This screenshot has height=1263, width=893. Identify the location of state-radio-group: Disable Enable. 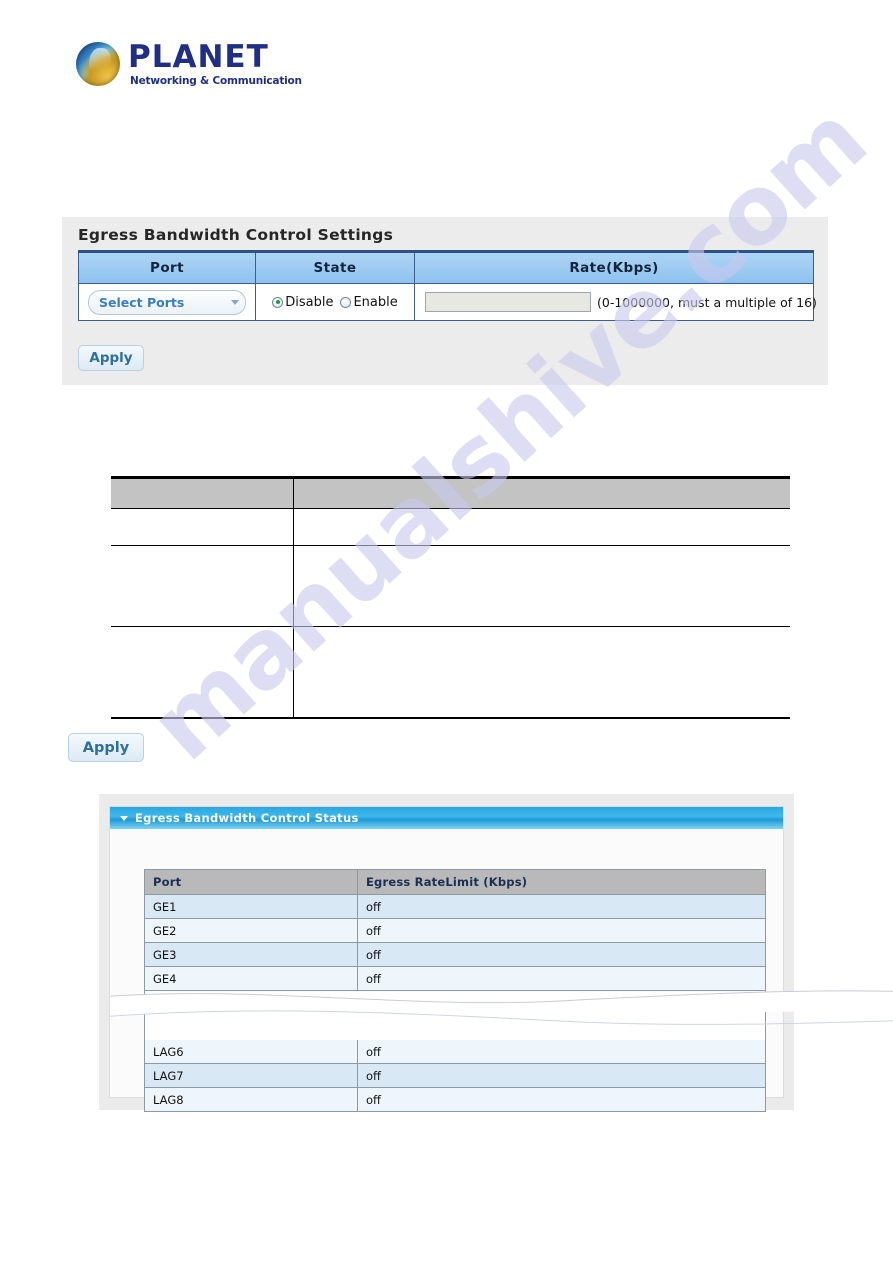
(335, 302).